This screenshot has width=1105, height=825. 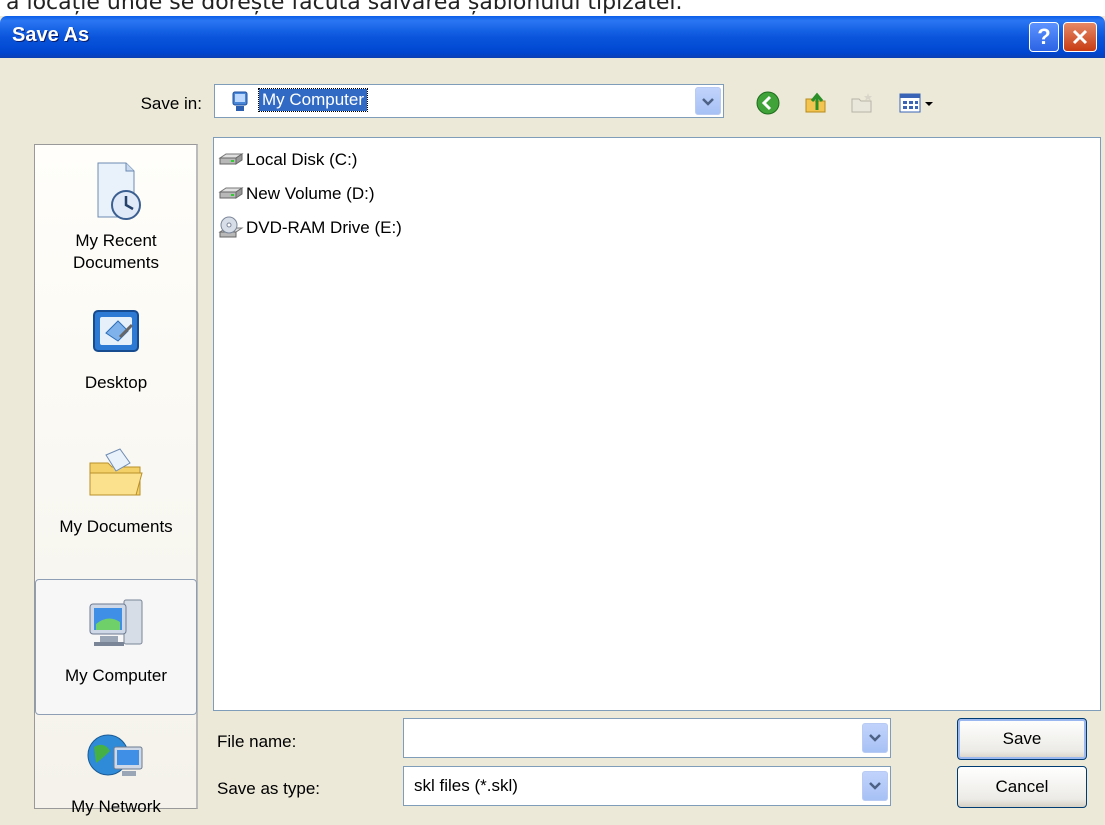 I want to click on drive-label: Local Disk (C:), so click(x=302, y=159).